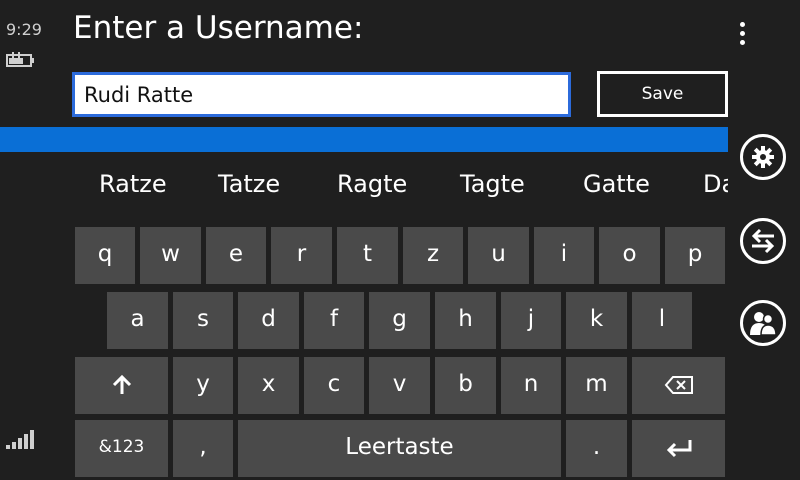  Describe the element at coordinates (133, 184) in the screenshot. I see `suggestion-item: Ratze` at that location.